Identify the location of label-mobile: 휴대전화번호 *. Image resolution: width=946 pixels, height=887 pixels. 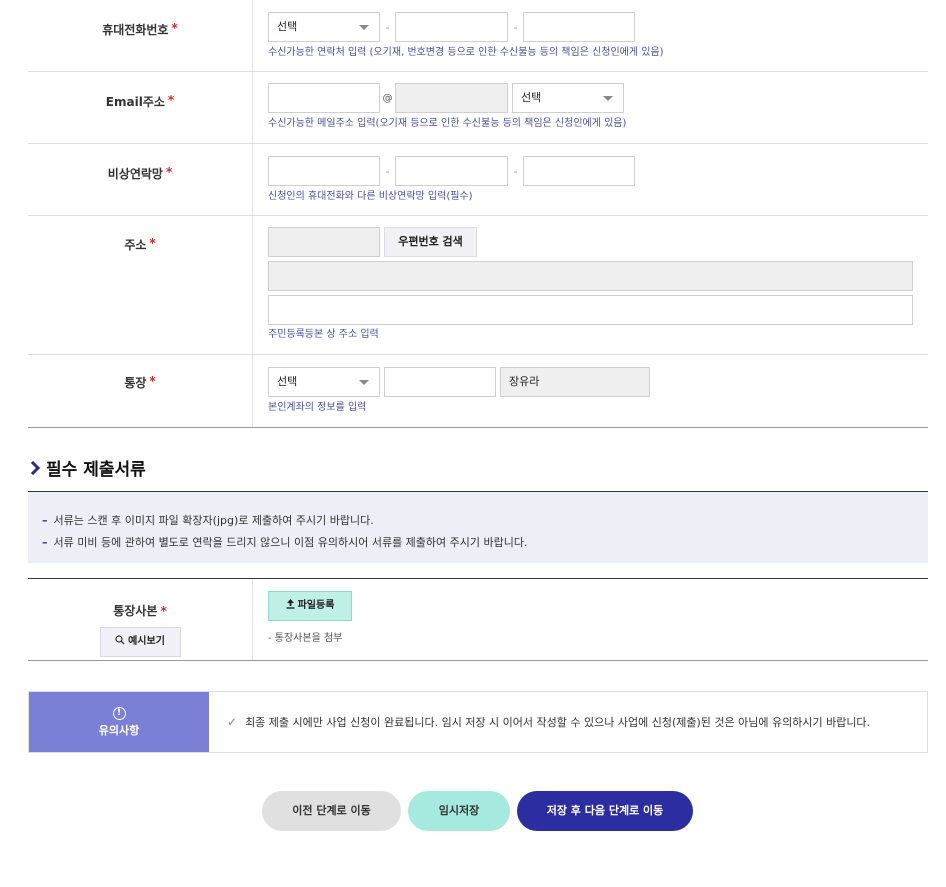
(140, 35).